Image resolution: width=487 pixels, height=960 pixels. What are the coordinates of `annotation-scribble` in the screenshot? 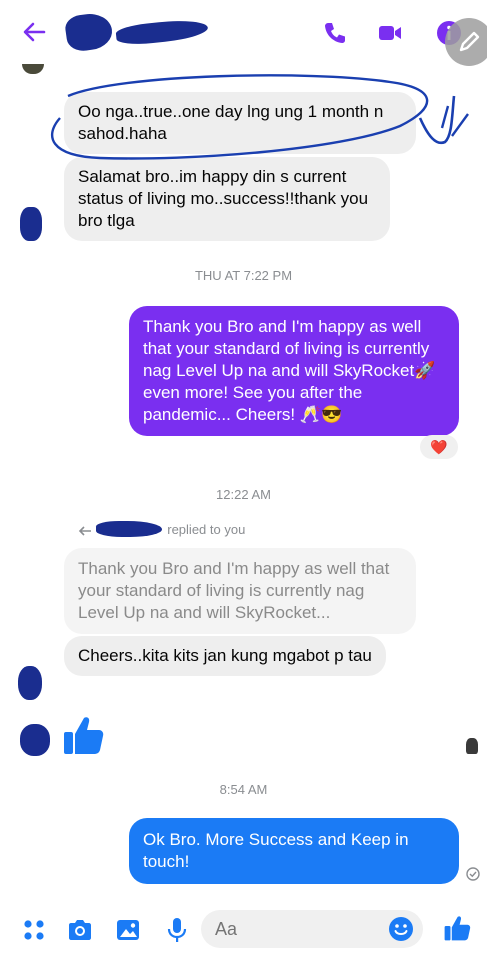 It's located at (259, 117).